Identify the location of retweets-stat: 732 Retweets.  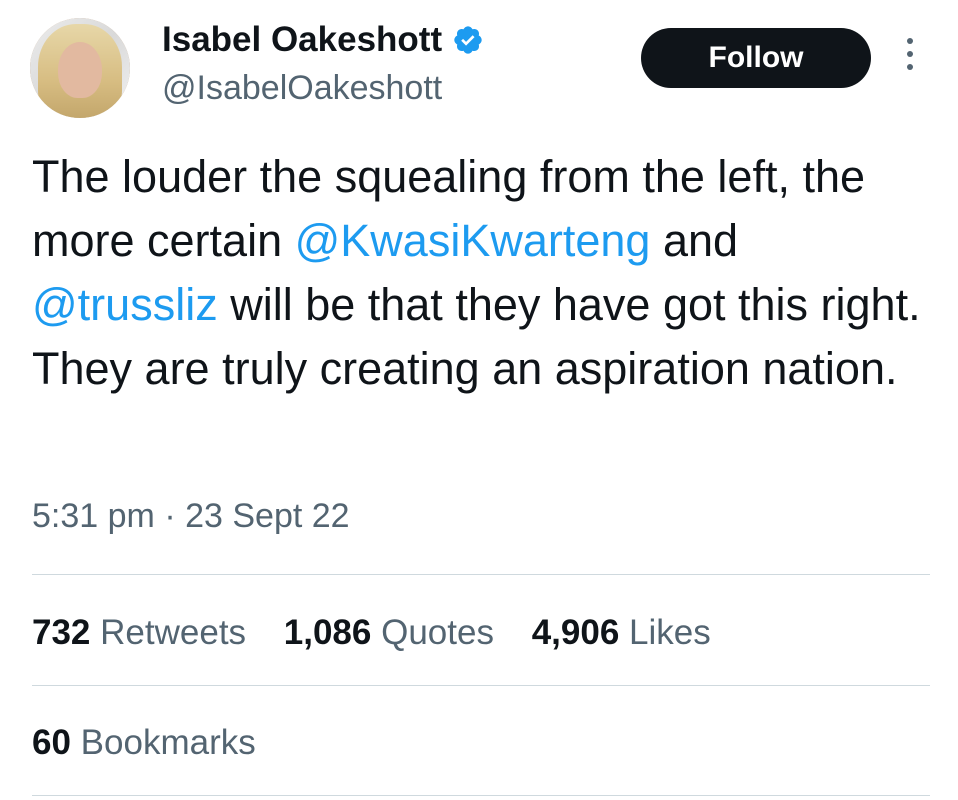
(139, 633).